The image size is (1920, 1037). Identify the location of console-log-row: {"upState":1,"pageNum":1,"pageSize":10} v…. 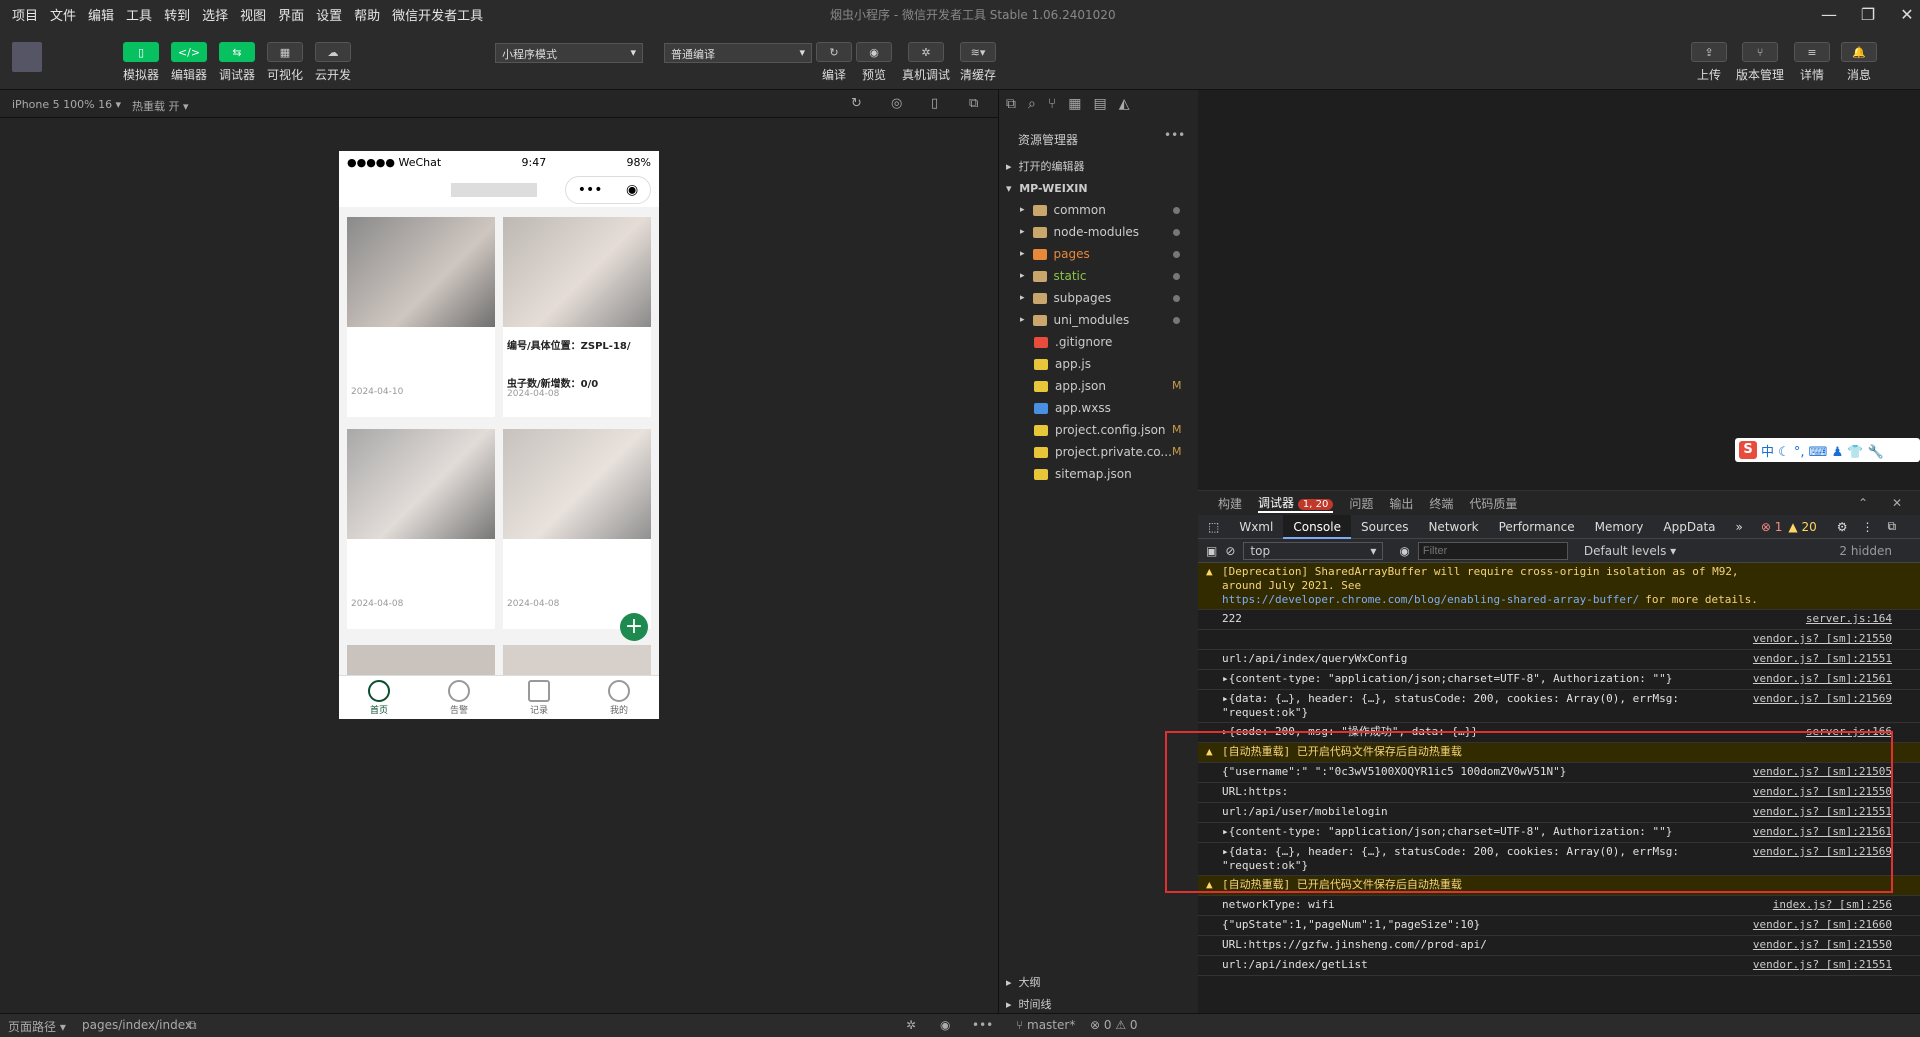
(1559, 926).